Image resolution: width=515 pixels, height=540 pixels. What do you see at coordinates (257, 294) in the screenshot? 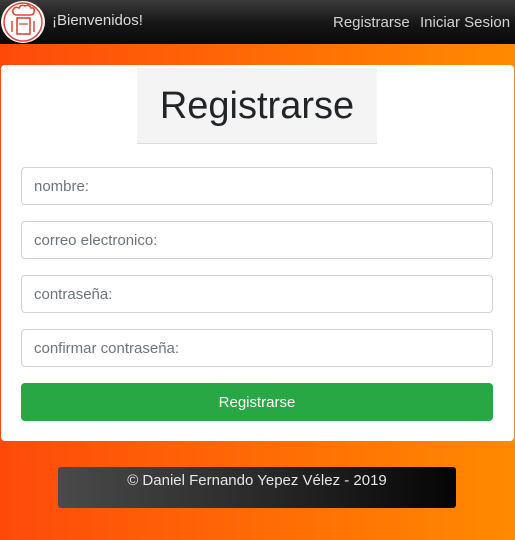
I see `password-field` at bounding box center [257, 294].